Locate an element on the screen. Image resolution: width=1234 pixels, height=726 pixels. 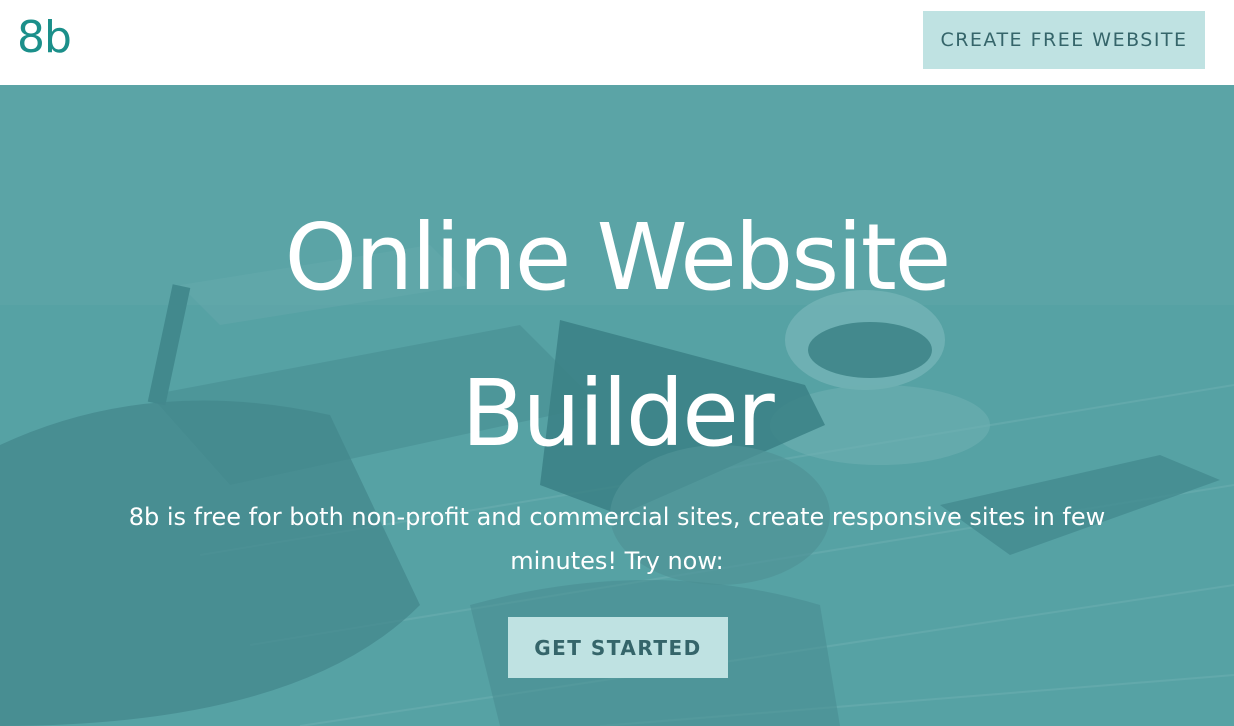
site-header: 8b CREATE FREE WEBSITE is located at coordinates (617, 42).